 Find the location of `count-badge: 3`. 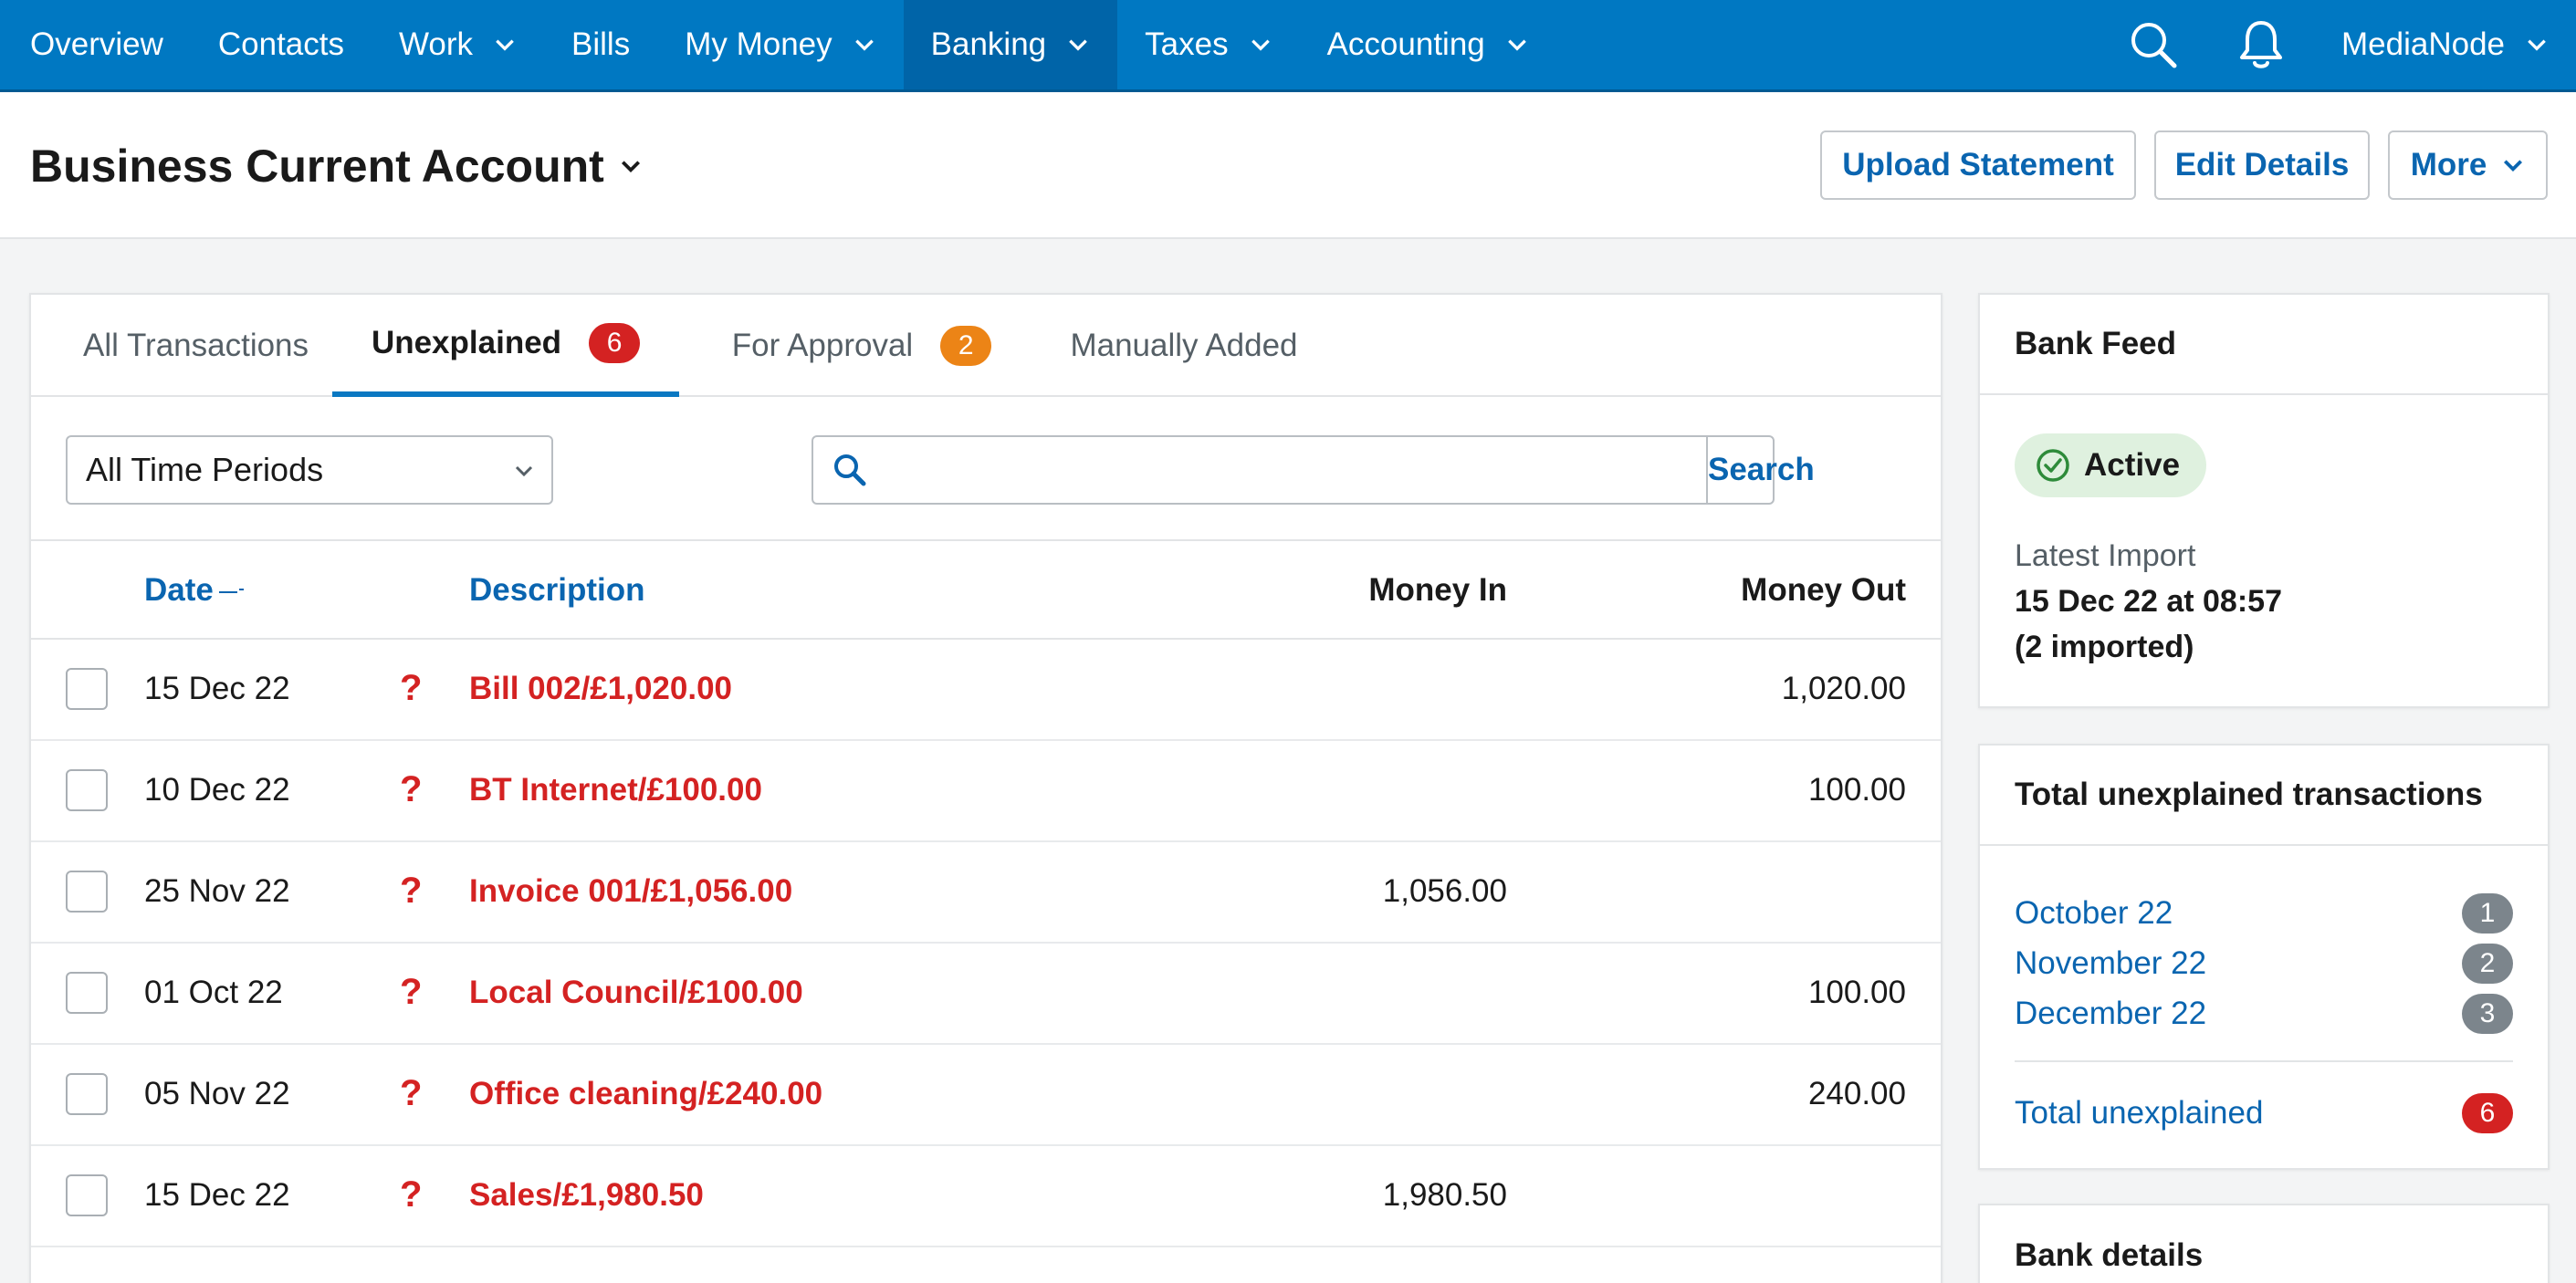

count-badge: 3 is located at coordinates (2488, 1014).